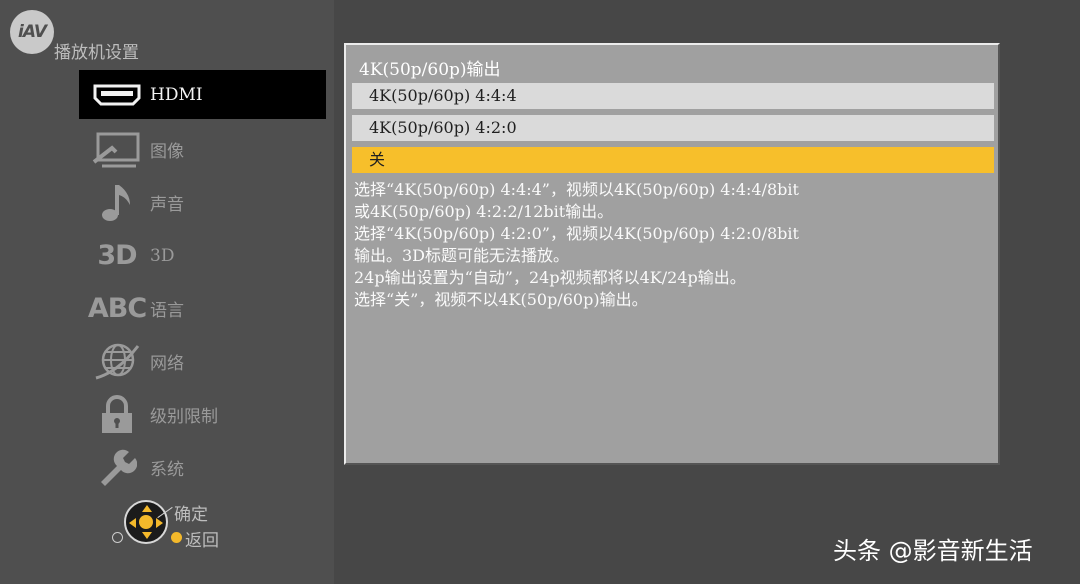 The width and height of the screenshot is (1080, 584). What do you see at coordinates (117, 468) in the screenshot?
I see `wrench-icon` at bounding box center [117, 468].